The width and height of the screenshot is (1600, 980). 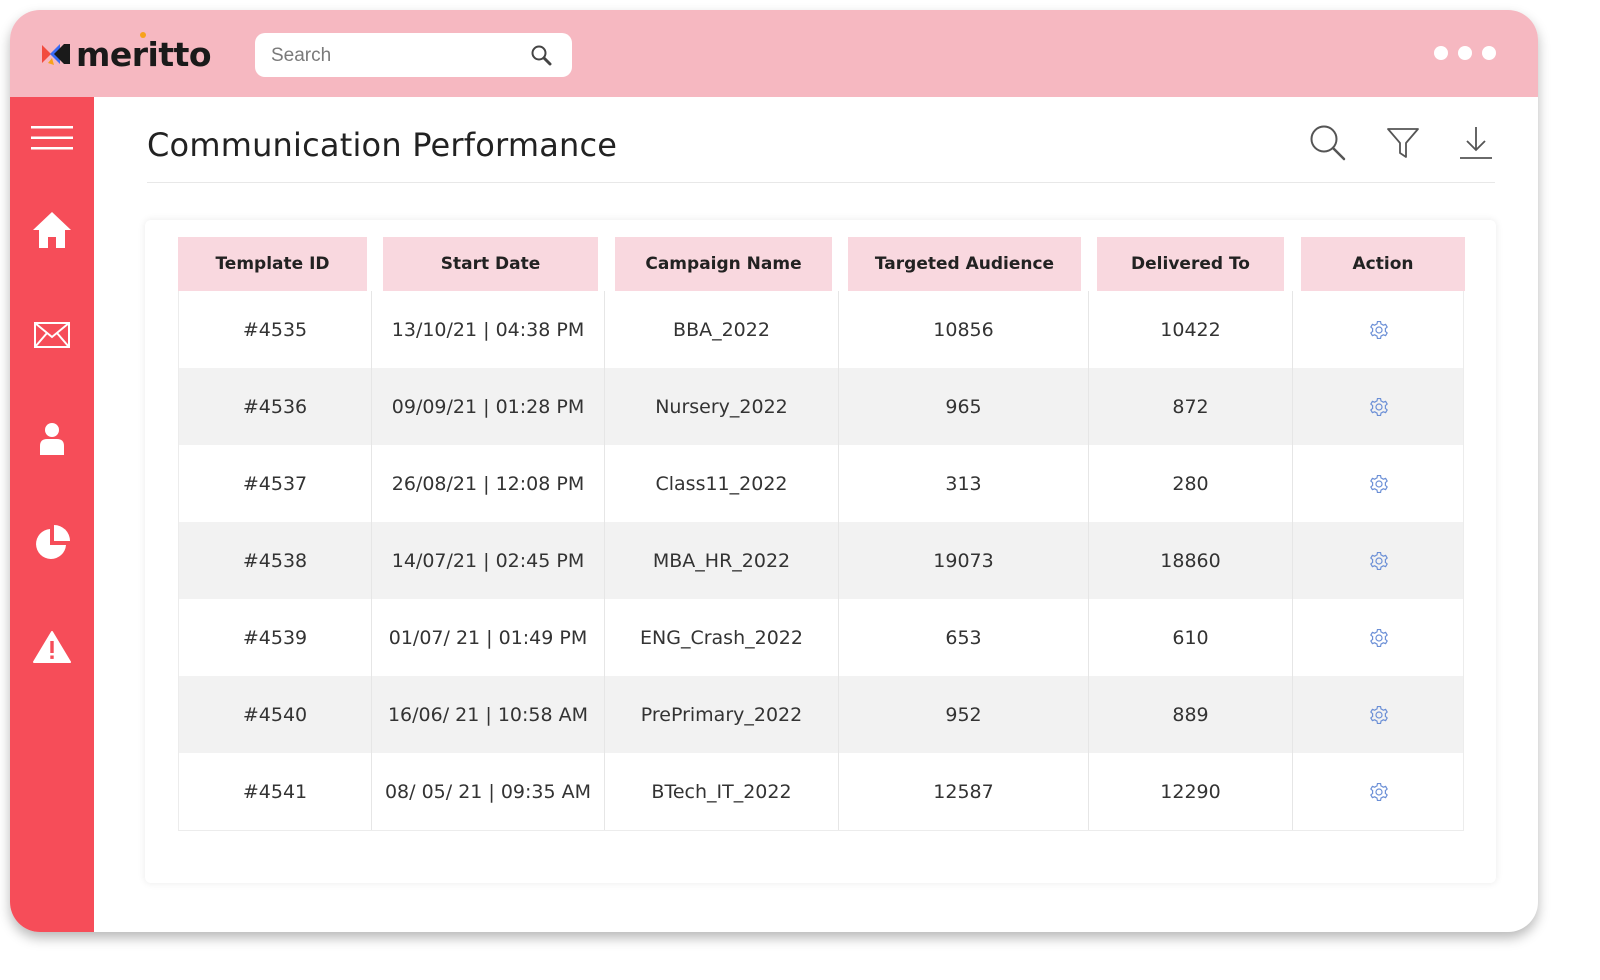 I want to click on search-input, so click(x=396, y=56).